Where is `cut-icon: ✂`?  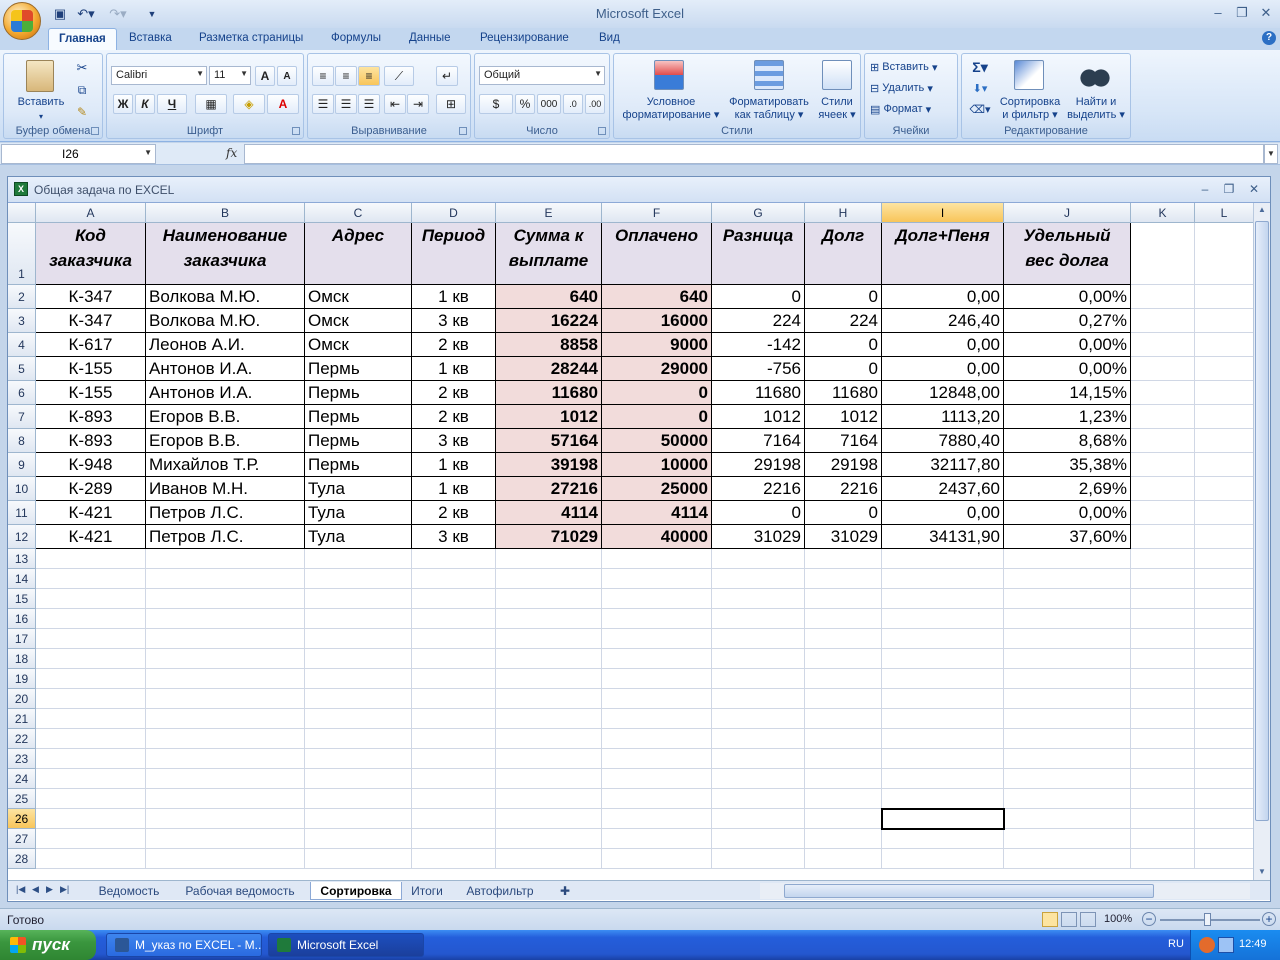 cut-icon: ✂ is located at coordinates (82, 68).